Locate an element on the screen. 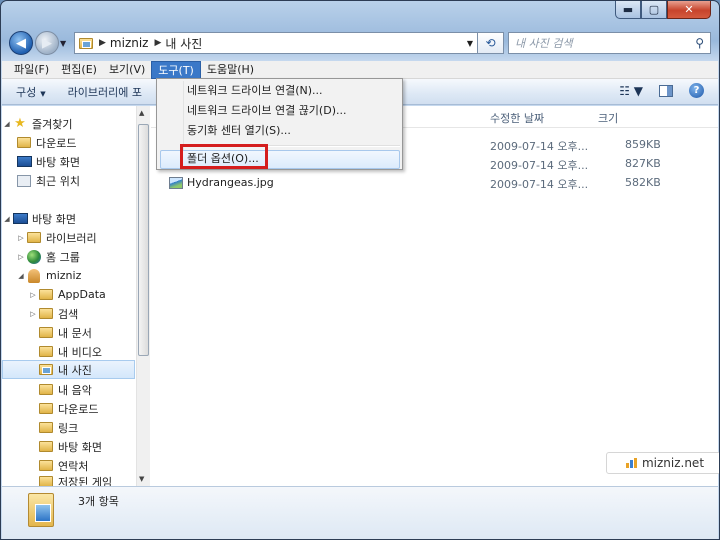 The image size is (720, 540). close-button: ✕ is located at coordinates (689, 10).